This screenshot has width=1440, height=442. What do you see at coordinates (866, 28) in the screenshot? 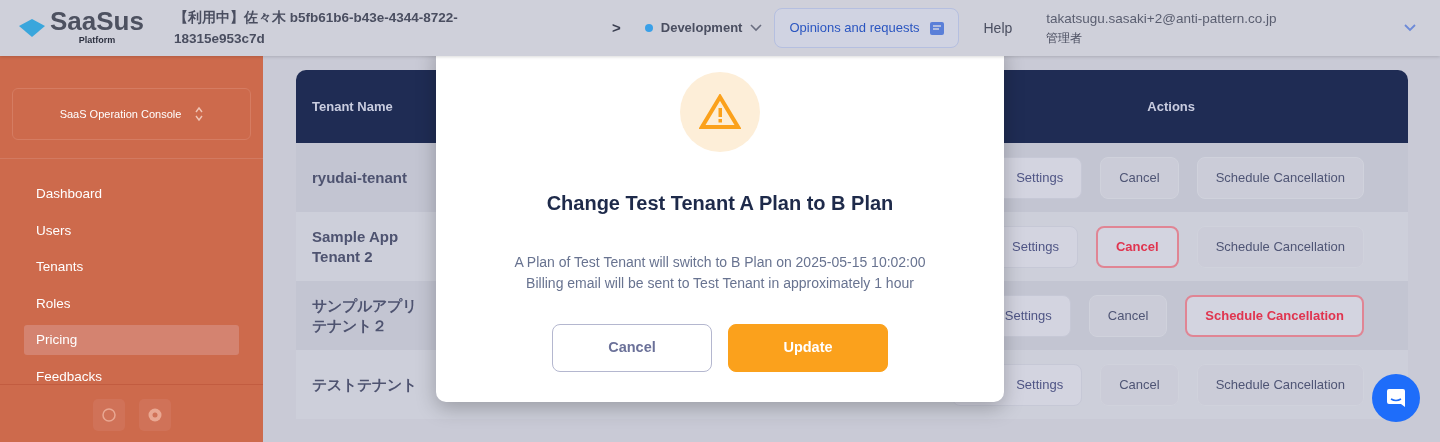
I see `feedback-button: Opinions and requests` at bounding box center [866, 28].